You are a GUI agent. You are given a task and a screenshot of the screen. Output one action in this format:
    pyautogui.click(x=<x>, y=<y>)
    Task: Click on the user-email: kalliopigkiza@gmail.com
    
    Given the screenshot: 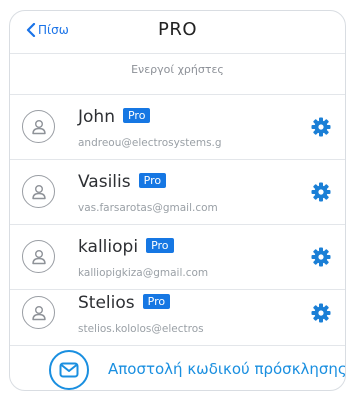 What is the action you would take?
    pyautogui.click(x=143, y=273)
    